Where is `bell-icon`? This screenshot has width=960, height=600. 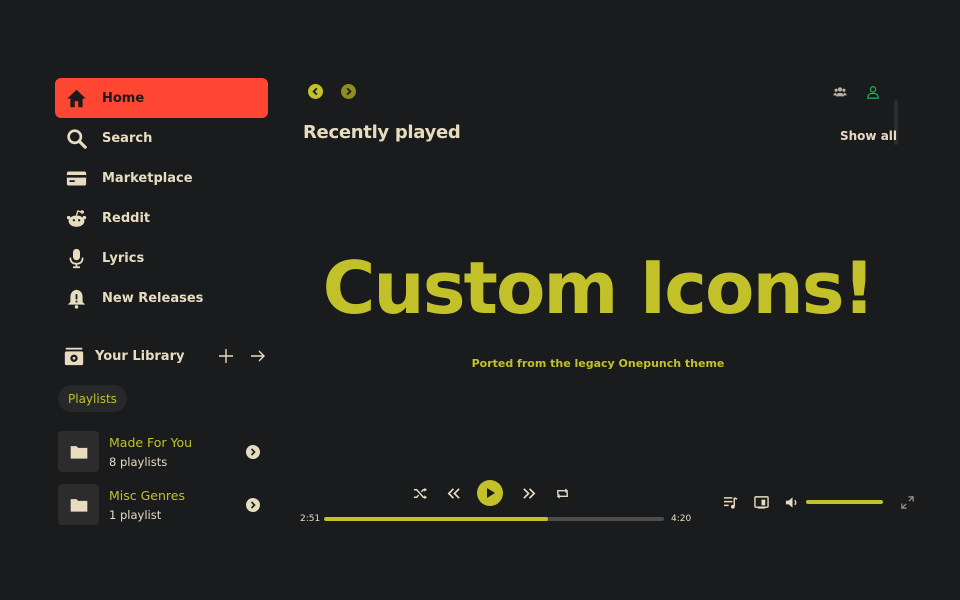 bell-icon is located at coordinates (76, 298).